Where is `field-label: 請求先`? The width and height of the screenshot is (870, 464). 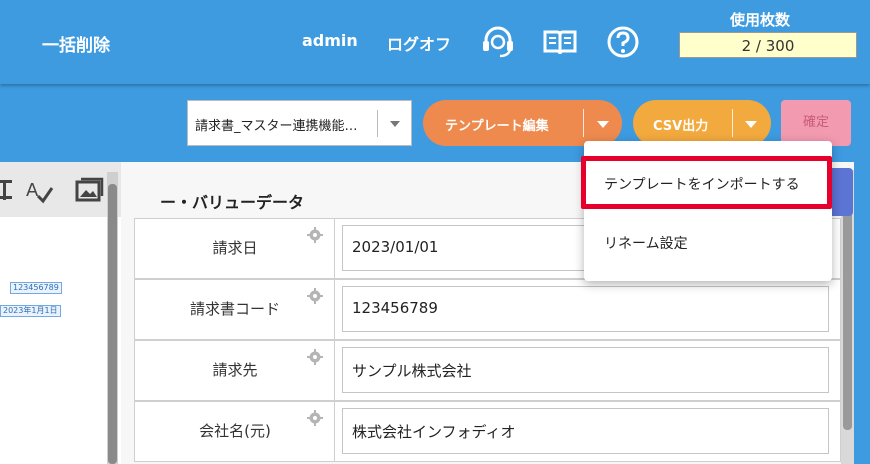 field-label: 請求先 is located at coordinates (235, 370).